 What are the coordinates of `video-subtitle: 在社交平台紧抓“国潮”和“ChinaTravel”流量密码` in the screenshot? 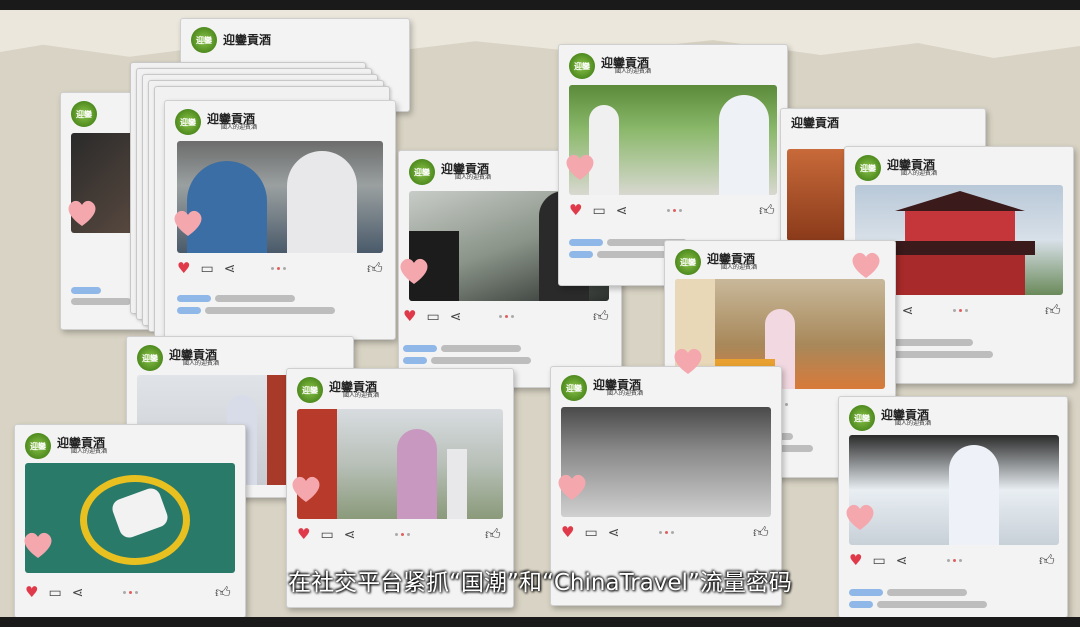 It's located at (540, 583).